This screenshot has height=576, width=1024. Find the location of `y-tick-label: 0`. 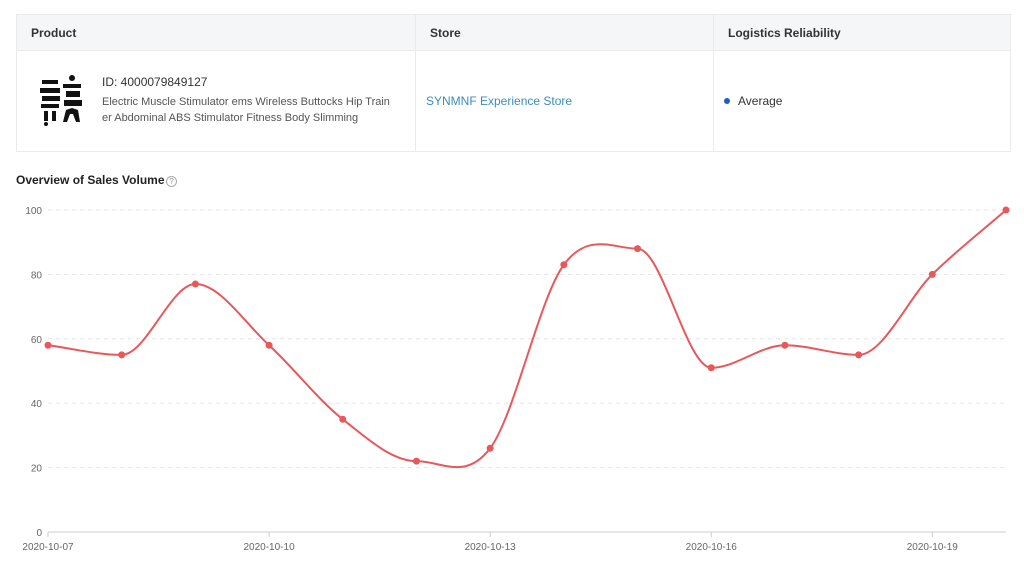

y-tick-label: 0 is located at coordinates (39, 533).